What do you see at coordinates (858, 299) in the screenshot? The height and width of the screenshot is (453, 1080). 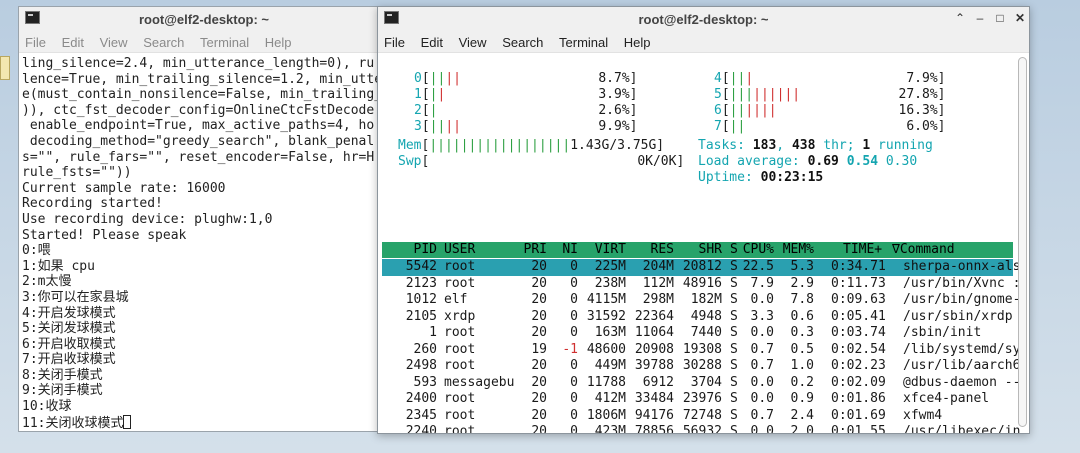 I see `cell-time: 0:09.63` at bounding box center [858, 299].